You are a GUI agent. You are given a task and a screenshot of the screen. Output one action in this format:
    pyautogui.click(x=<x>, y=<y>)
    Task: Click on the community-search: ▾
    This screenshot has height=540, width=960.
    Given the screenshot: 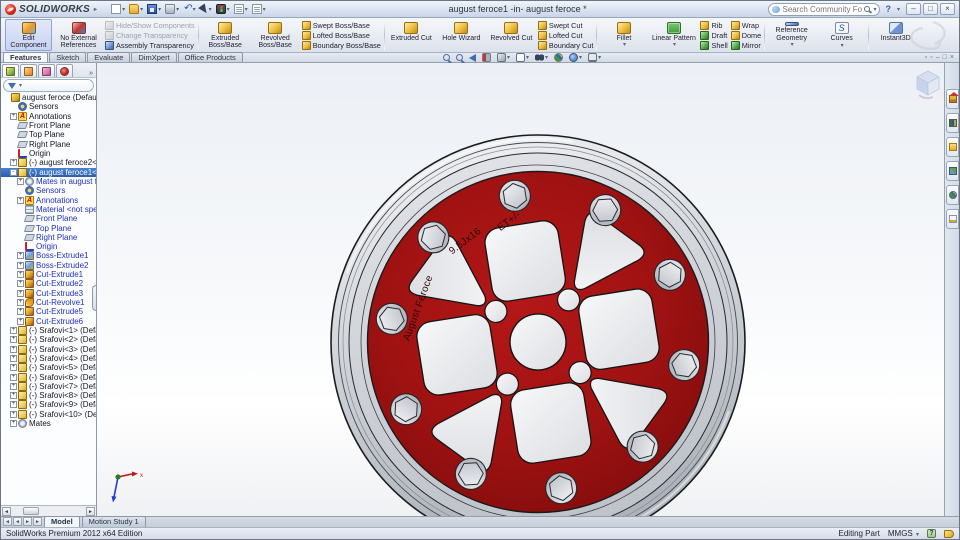 What is the action you would take?
    pyautogui.click(x=824, y=9)
    